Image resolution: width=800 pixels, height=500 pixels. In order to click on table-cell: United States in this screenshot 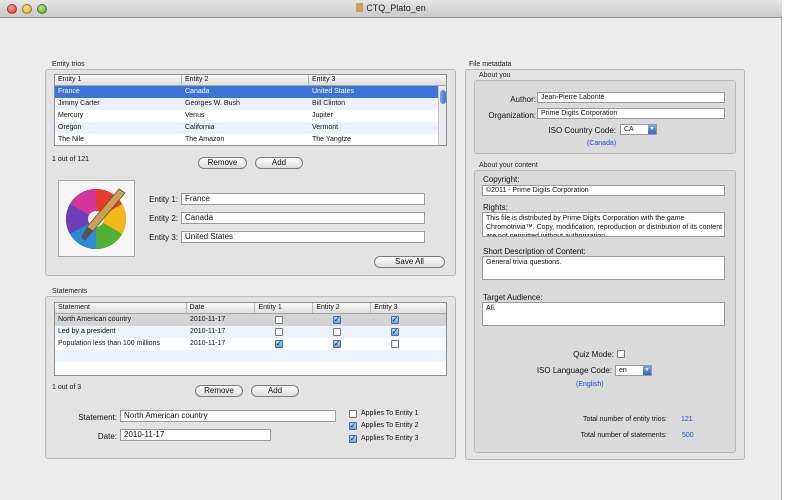, I will do `click(333, 91)`.